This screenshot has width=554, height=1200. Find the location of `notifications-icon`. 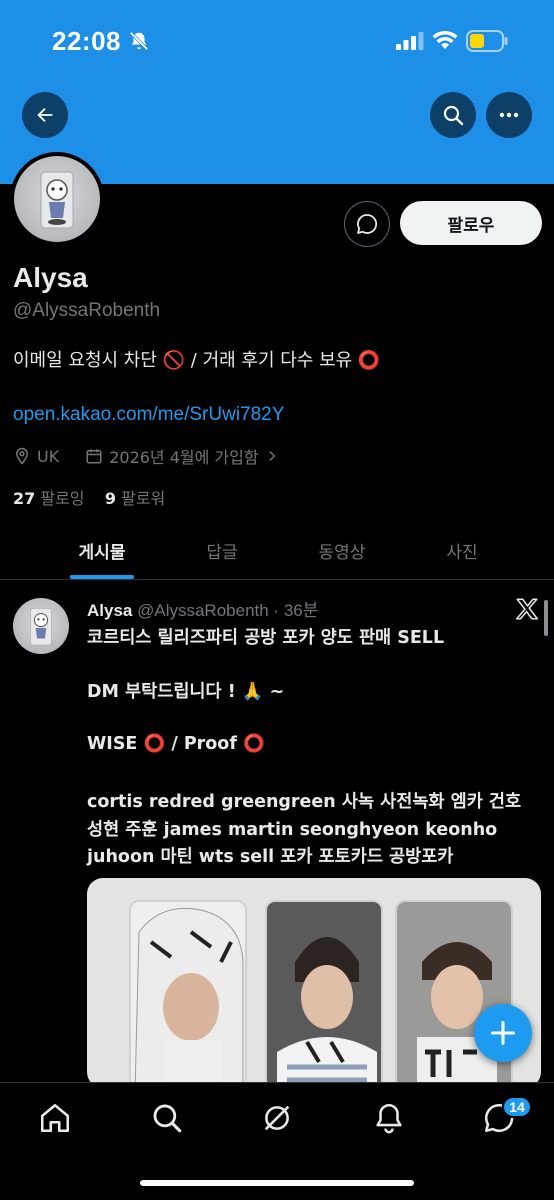

notifications-icon is located at coordinates (389, 1118).